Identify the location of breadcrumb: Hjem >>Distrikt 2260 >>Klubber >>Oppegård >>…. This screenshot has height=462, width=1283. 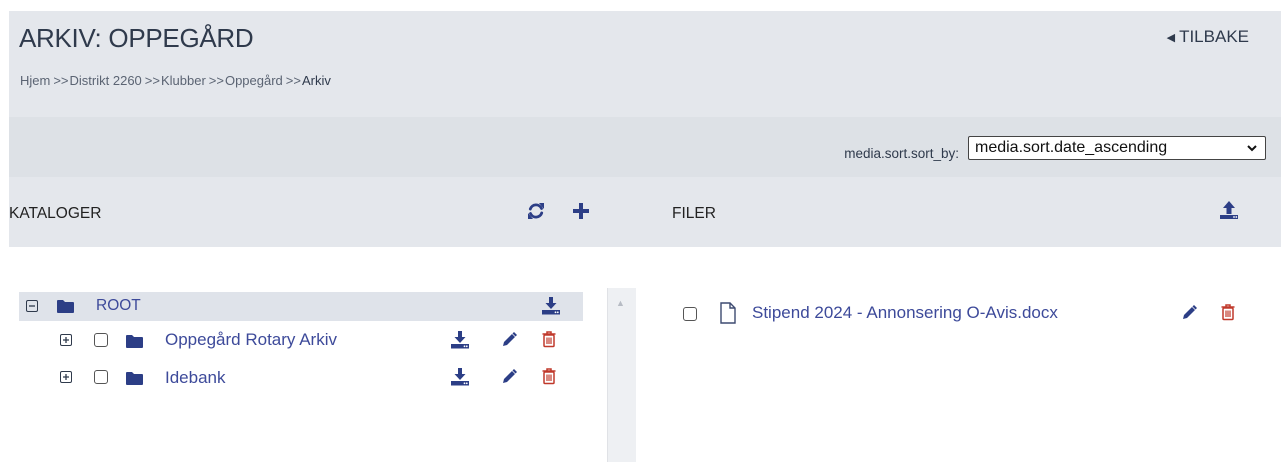
(175, 80).